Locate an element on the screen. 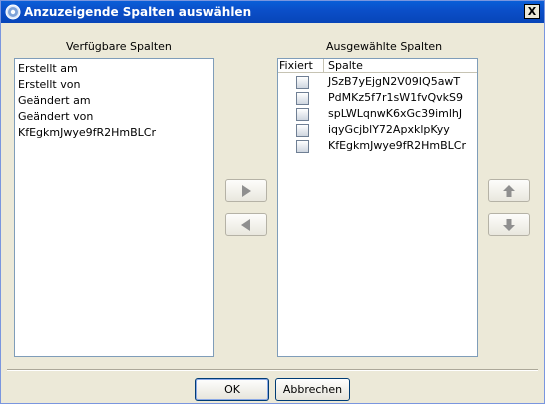 The image size is (545, 404). add-column-button is located at coordinates (246, 190).